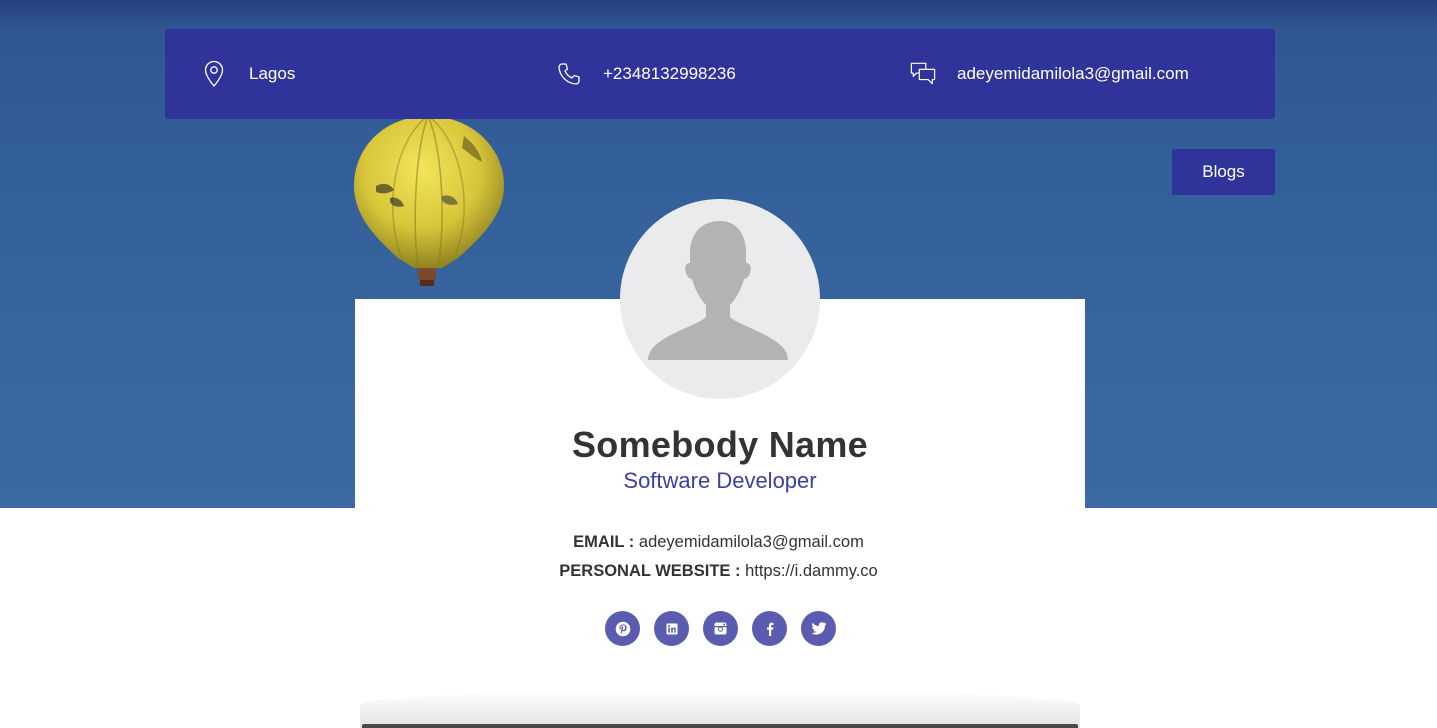 The height and width of the screenshot is (728, 1437). What do you see at coordinates (720, 444) in the screenshot?
I see `profile-name: Somebody Name` at bounding box center [720, 444].